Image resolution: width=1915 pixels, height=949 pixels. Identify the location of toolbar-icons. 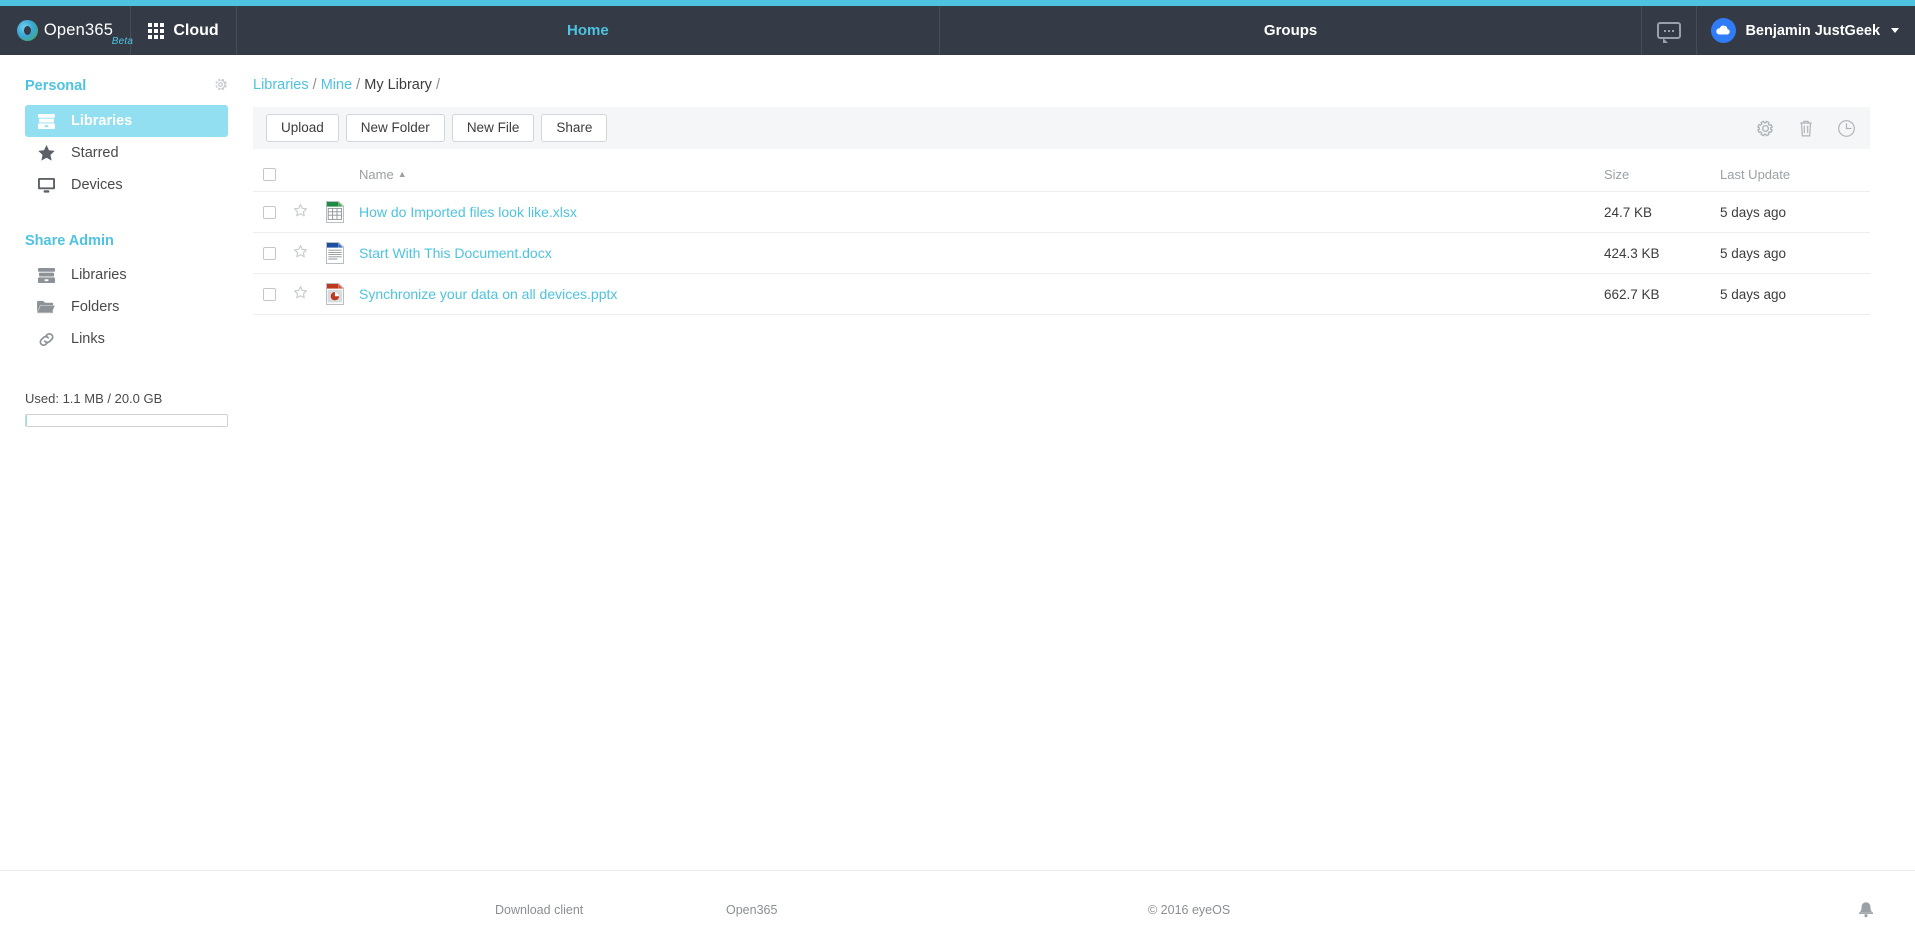
(1806, 128).